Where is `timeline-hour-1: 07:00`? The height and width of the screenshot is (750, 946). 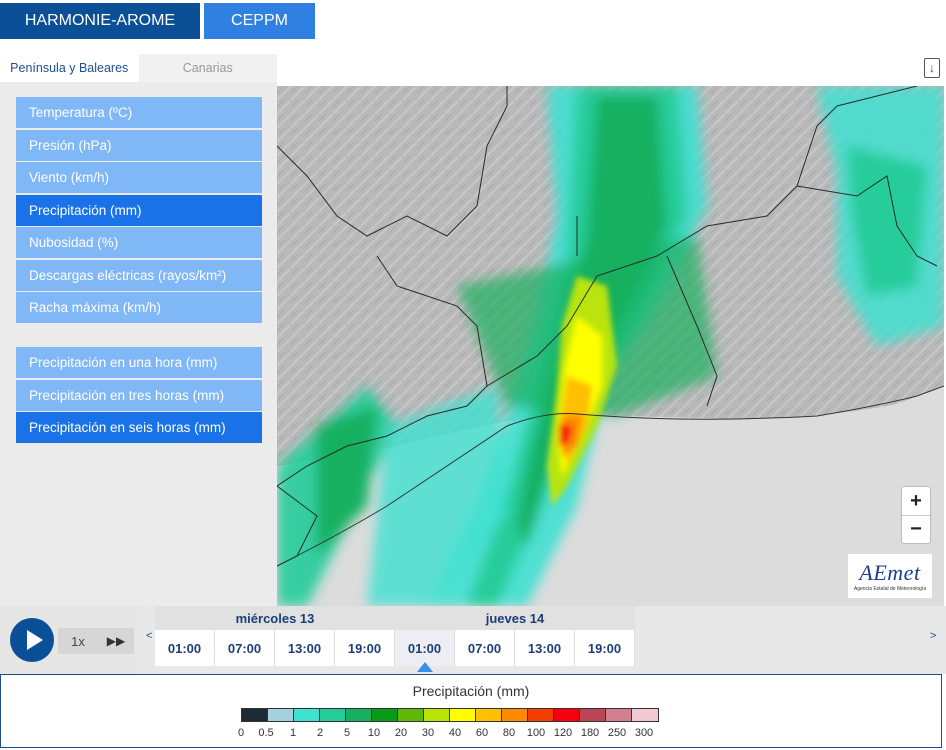
timeline-hour-1: 07:00 is located at coordinates (245, 648).